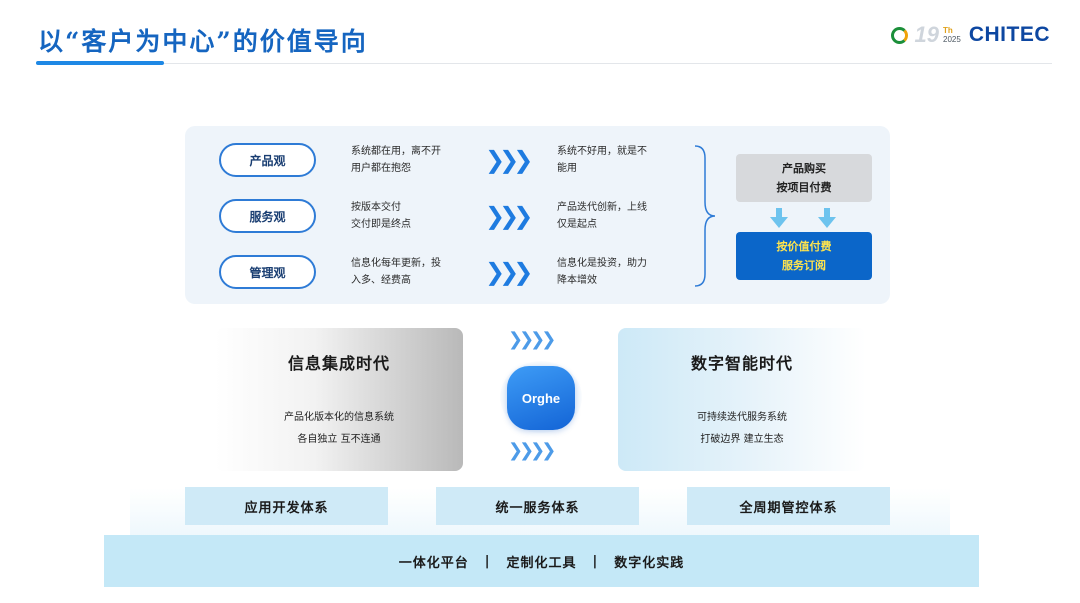 The width and height of the screenshot is (1080, 603). What do you see at coordinates (339, 439) in the screenshot?
I see `era-desc-line: 各自独立 互不连通` at bounding box center [339, 439].